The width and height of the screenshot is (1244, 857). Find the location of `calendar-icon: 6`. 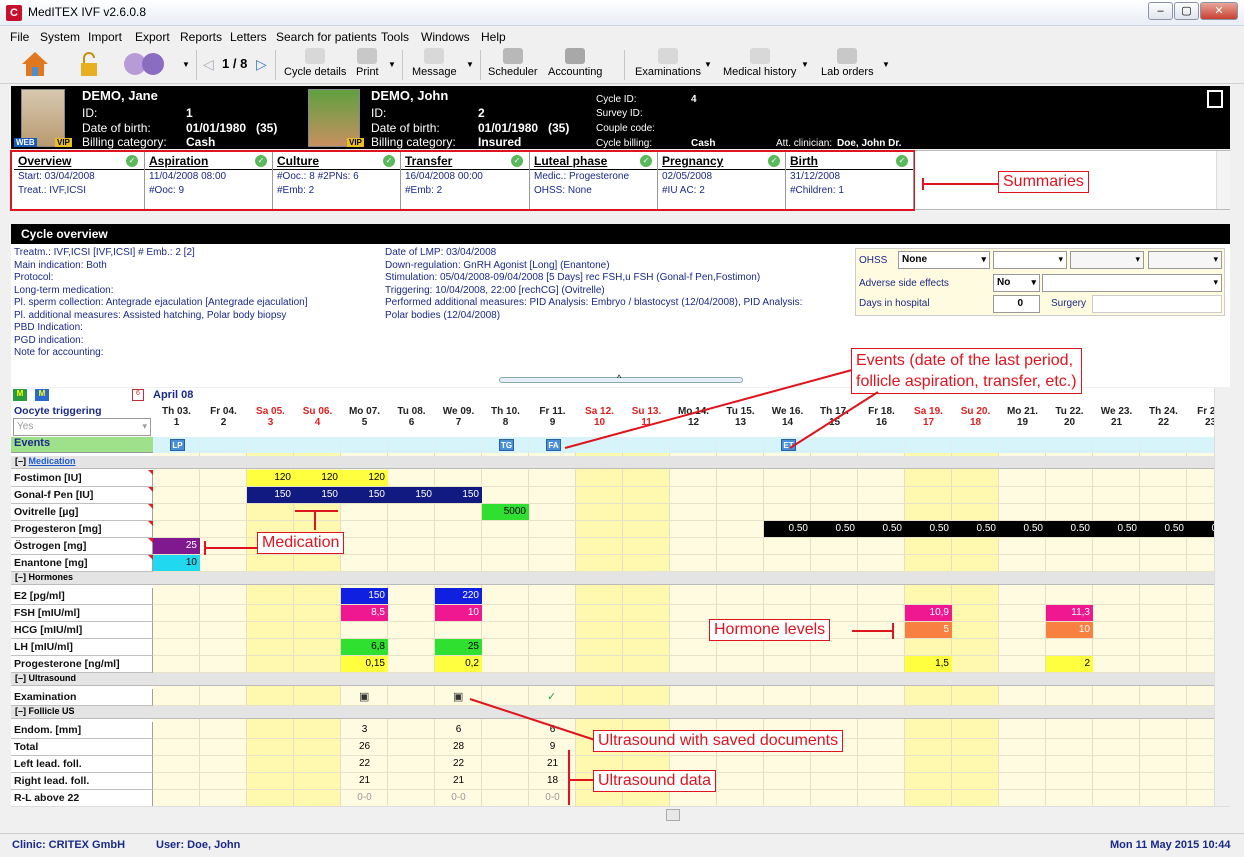

calendar-icon: 6 is located at coordinates (138, 395).